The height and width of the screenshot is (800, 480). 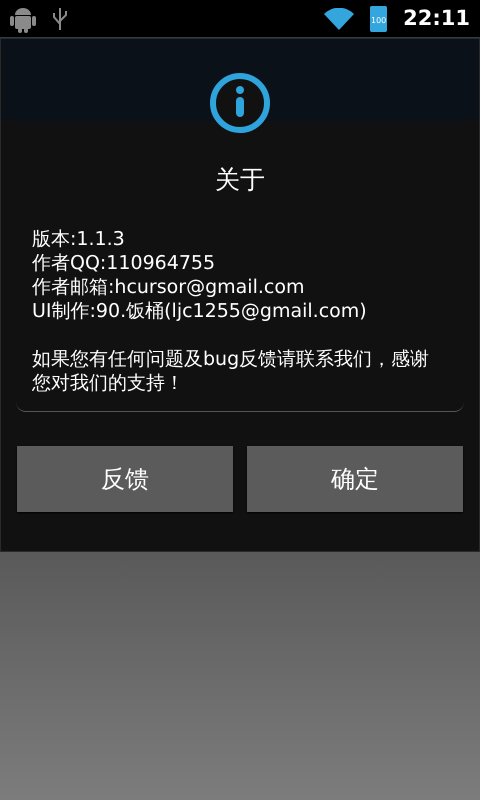 I want to click on message-text: 如果您有任何问题及bug反馈请联系我们，感谢您对我们的支持！, so click(x=231, y=370).